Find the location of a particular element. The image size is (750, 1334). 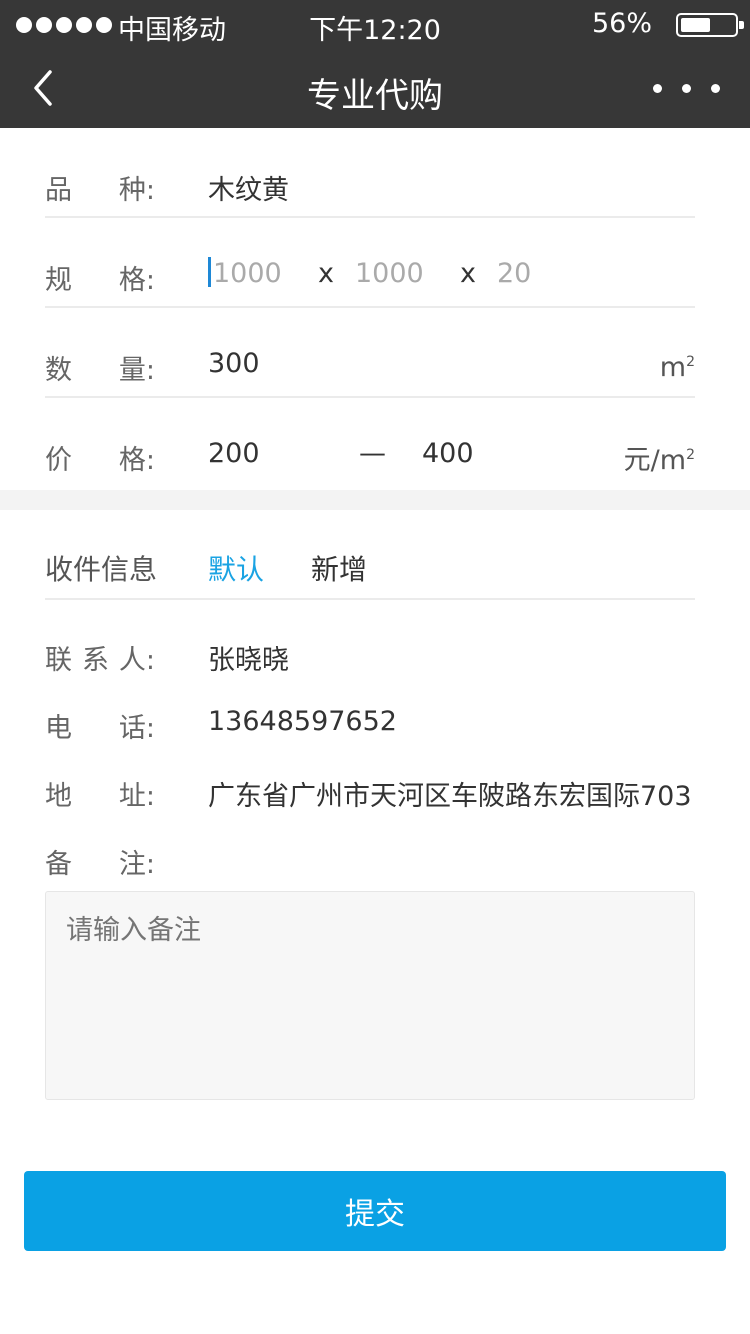

note-label: 备注: is located at coordinates (100, 864).